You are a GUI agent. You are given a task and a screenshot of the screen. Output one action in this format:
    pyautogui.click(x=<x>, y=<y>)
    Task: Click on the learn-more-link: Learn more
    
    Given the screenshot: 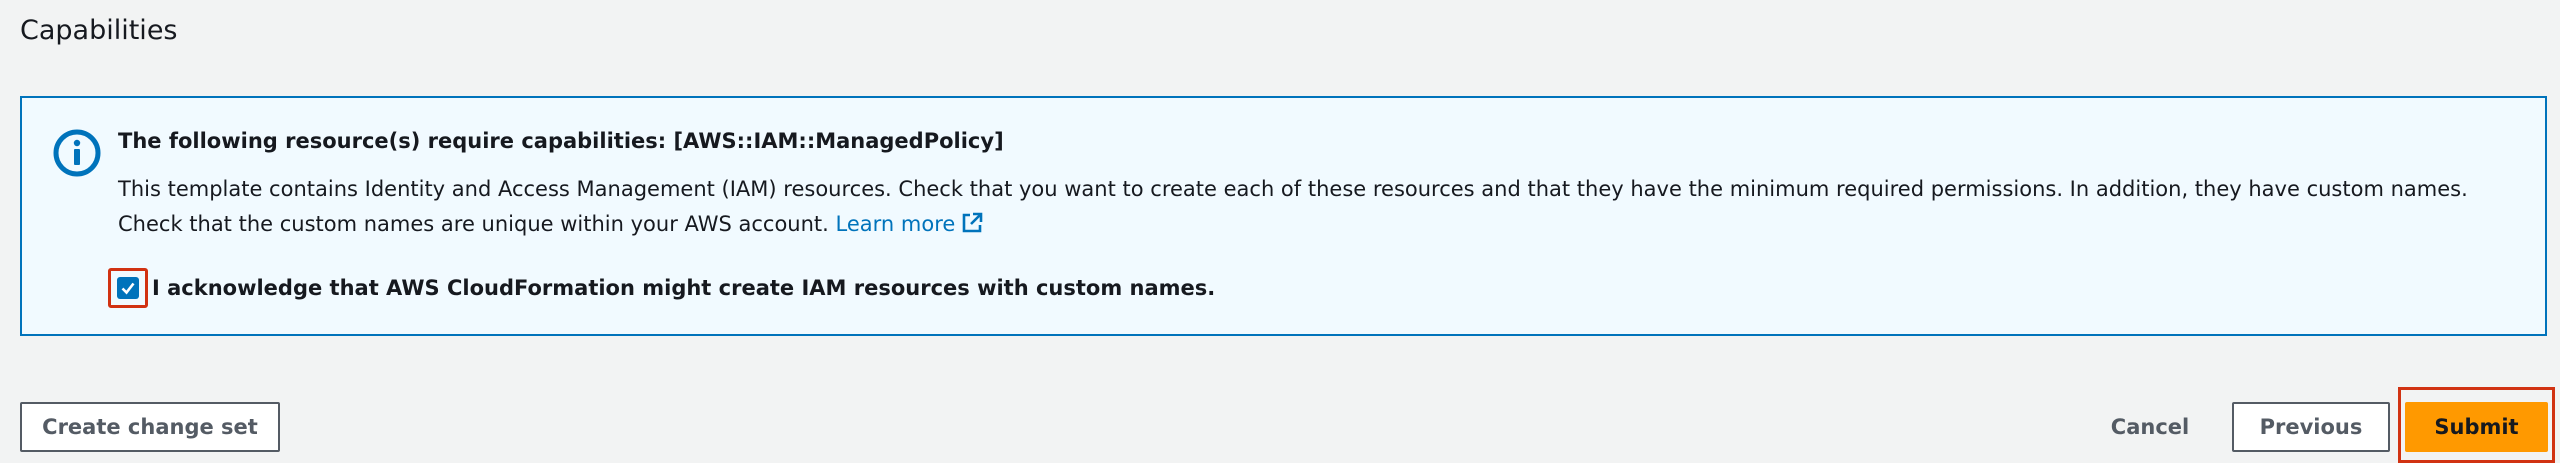 What is the action you would take?
    pyautogui.click(x=910, y=224)
    